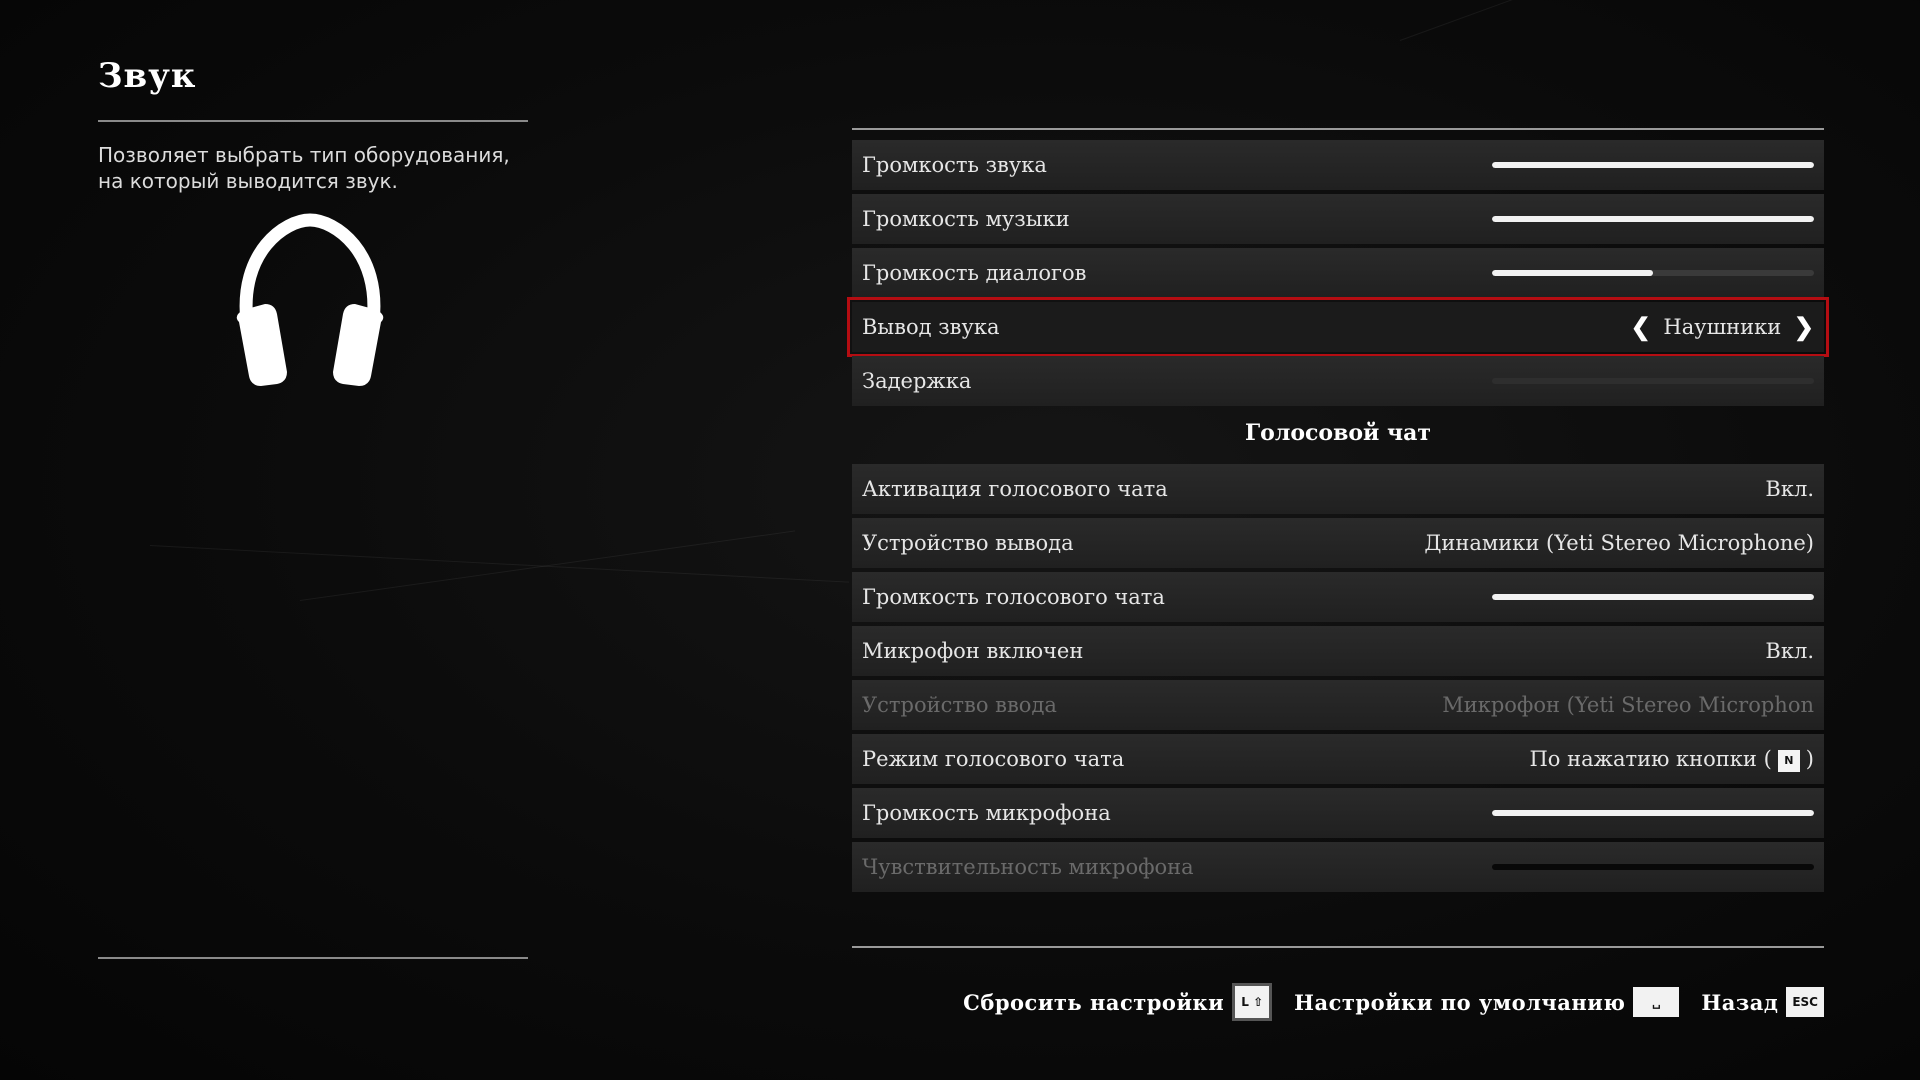 The image size is (1920, 1080). Describe the element at coordinates (1338, 165) in the screenshot. I see `setting-row-master-volume: Громкость звука` at that location.